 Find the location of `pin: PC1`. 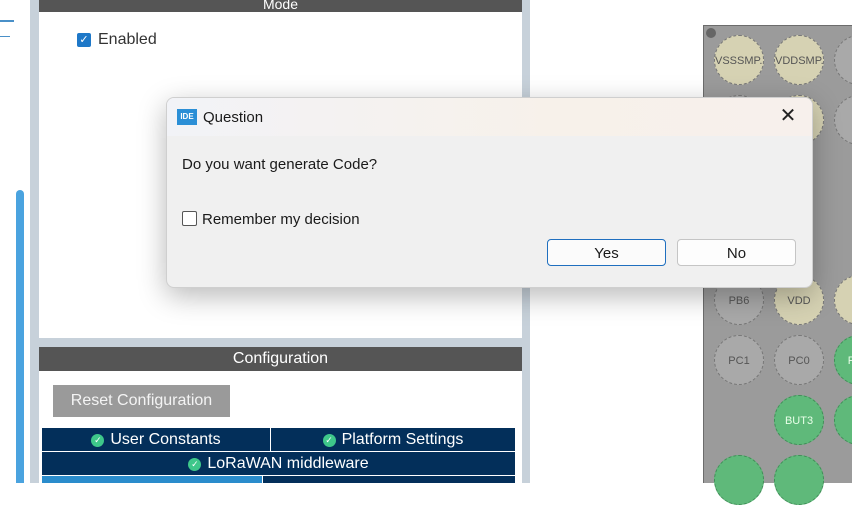

pin: PC1 is located at coordinates (739, 360).